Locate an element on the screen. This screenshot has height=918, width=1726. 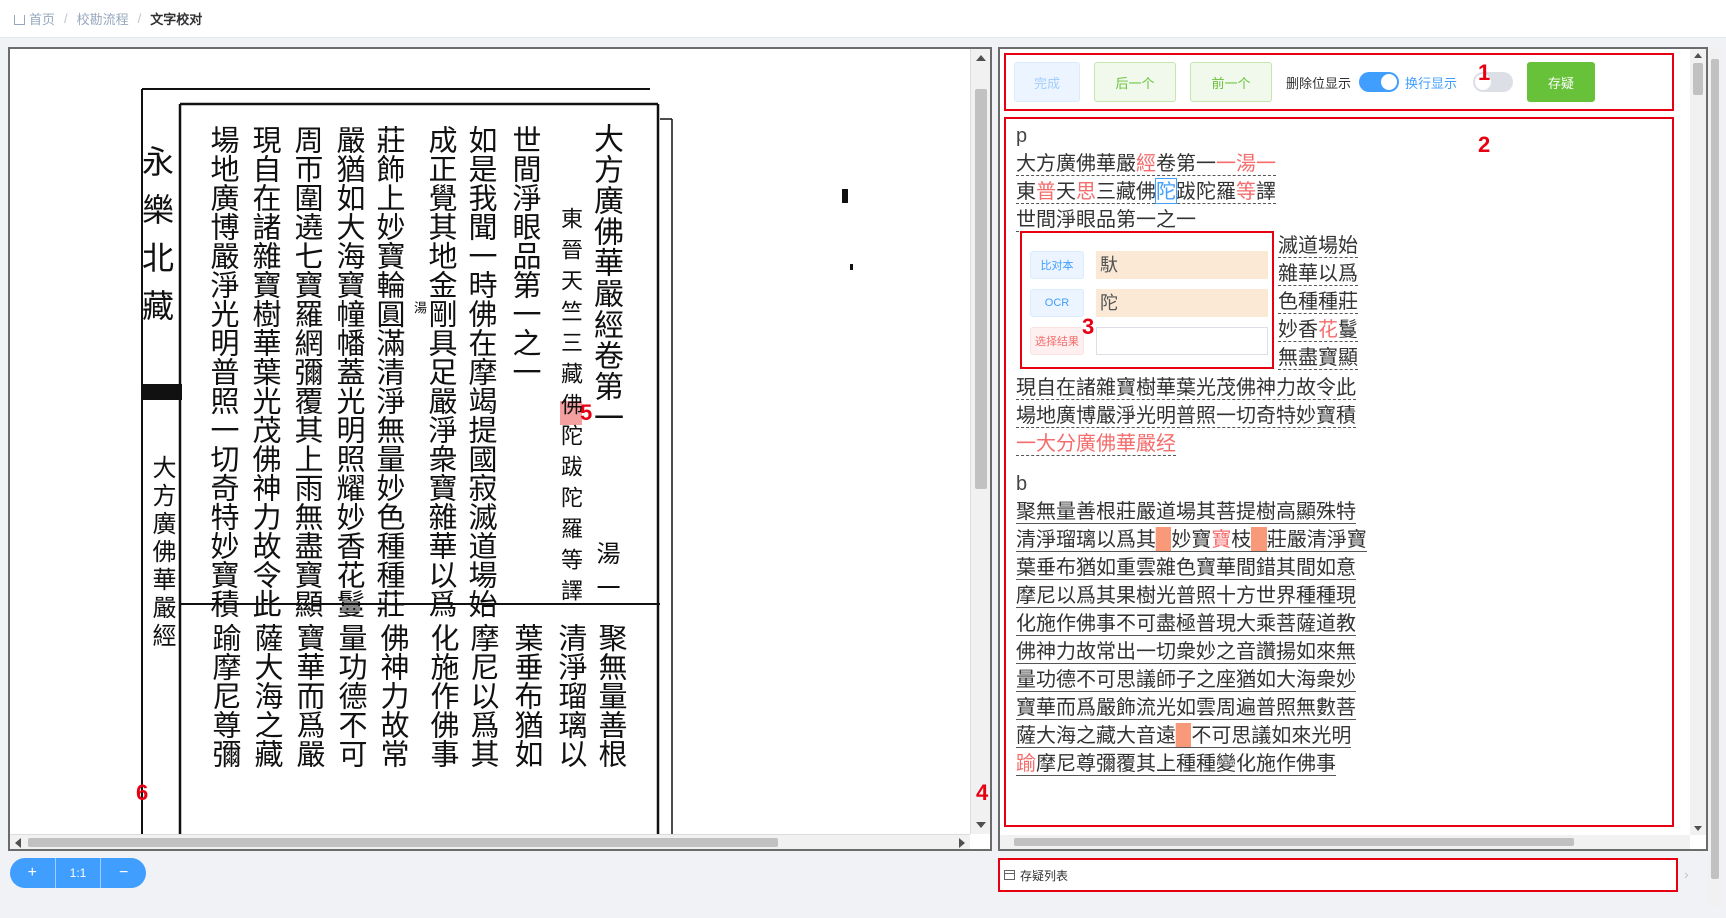
calendar-icon is located at coordinates (1009, 875).